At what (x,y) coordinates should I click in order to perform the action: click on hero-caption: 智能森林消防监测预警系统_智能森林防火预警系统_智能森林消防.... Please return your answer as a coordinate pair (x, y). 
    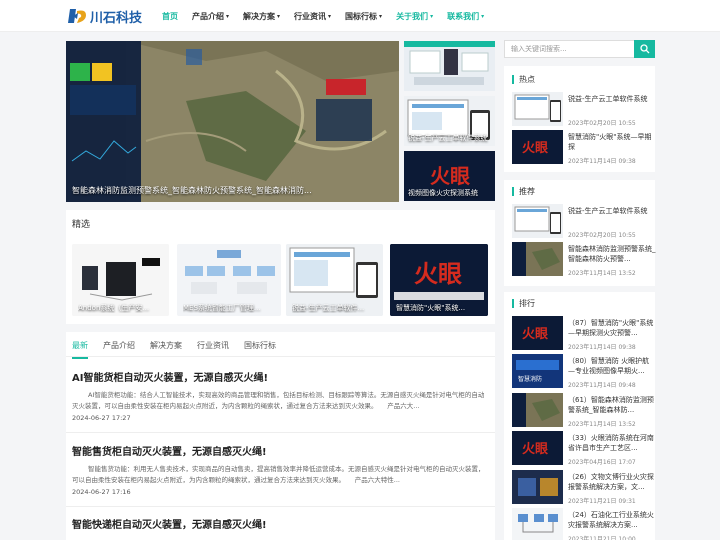
    Looking at the image, I should click on (192, 190).